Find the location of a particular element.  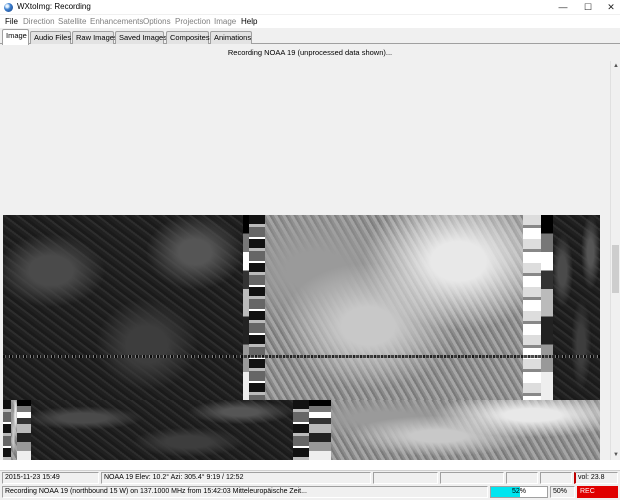

telemetry-wedge-d is located at coordinates (320, 430).